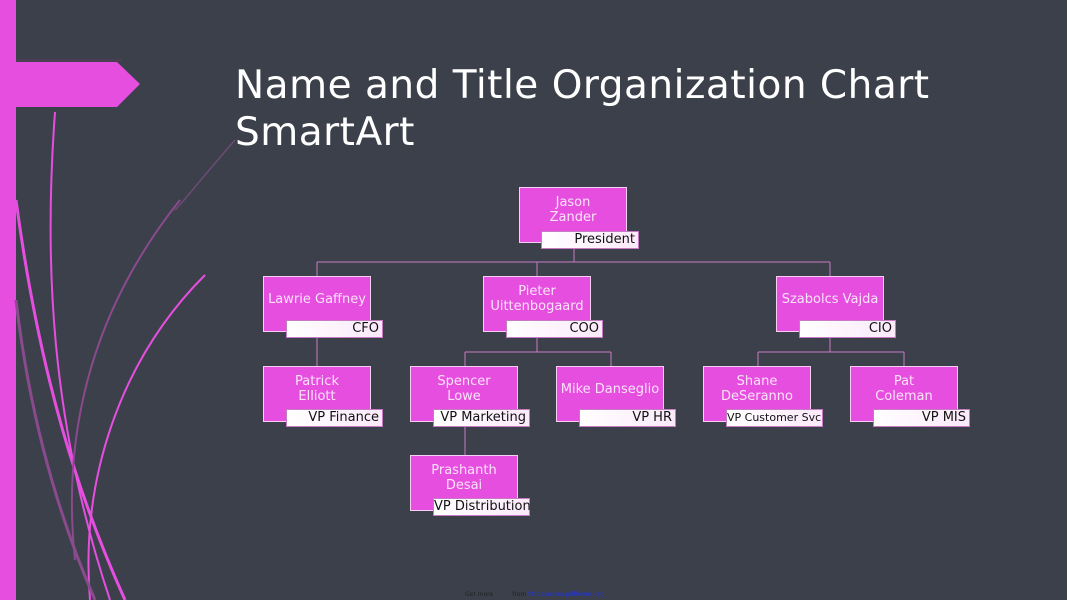 The height and width of the screenshot is (600, 1067). I want to click on node-name: Prashanth Desai, so click(464, 478).